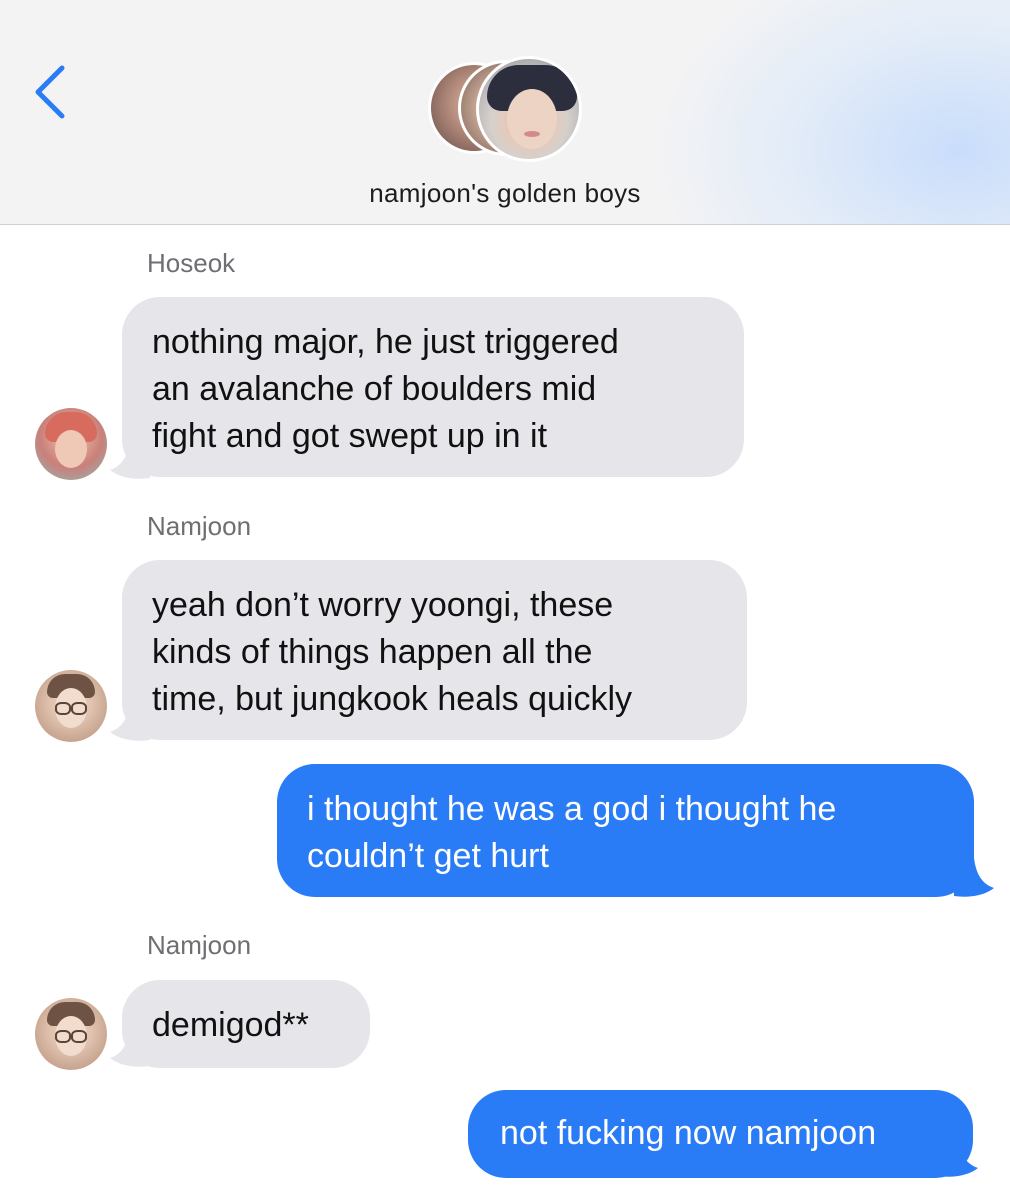 The height and width of the screenshot is (1200, 1010). I want to click on sender-name: Hoseok, so click(191, 263).